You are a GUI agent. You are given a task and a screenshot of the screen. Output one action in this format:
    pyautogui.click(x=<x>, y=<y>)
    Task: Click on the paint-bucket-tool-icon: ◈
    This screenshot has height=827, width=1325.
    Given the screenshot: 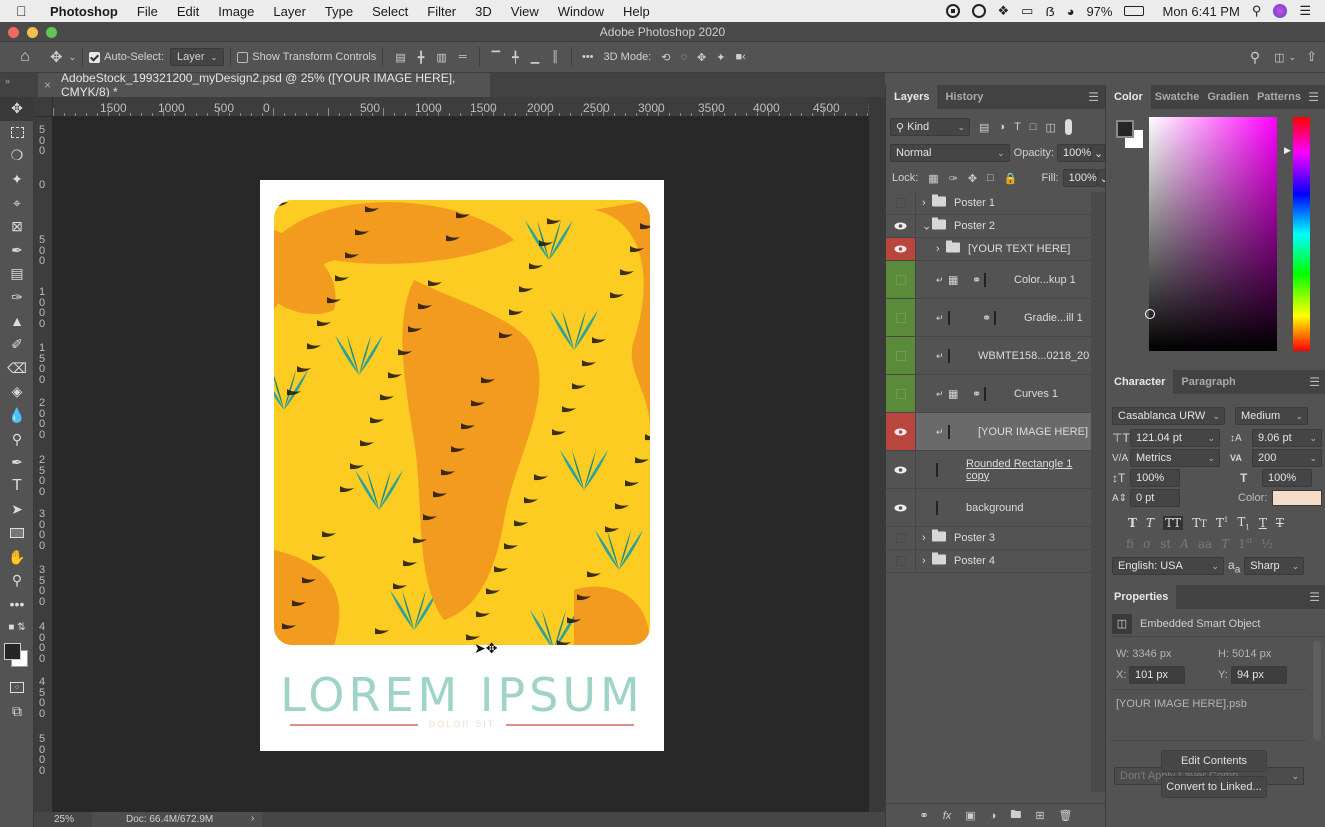 What is the action you would take?
    pyautogui.click(x=17, y=392)
    